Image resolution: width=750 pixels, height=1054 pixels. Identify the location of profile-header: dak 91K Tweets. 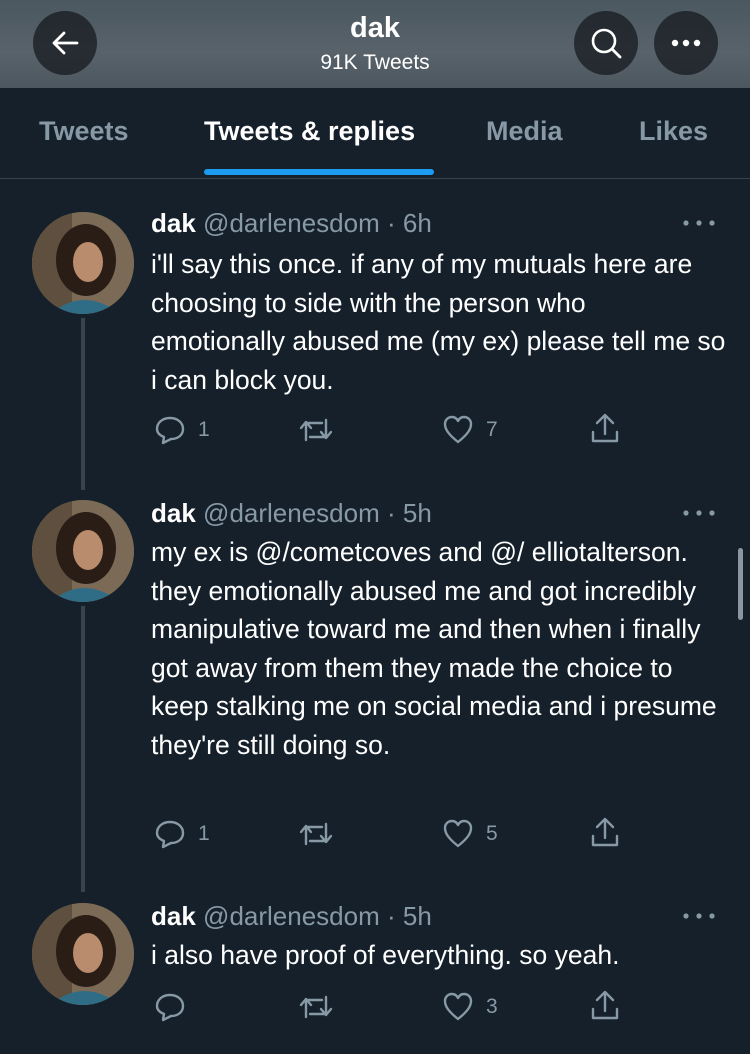
(375, 44).